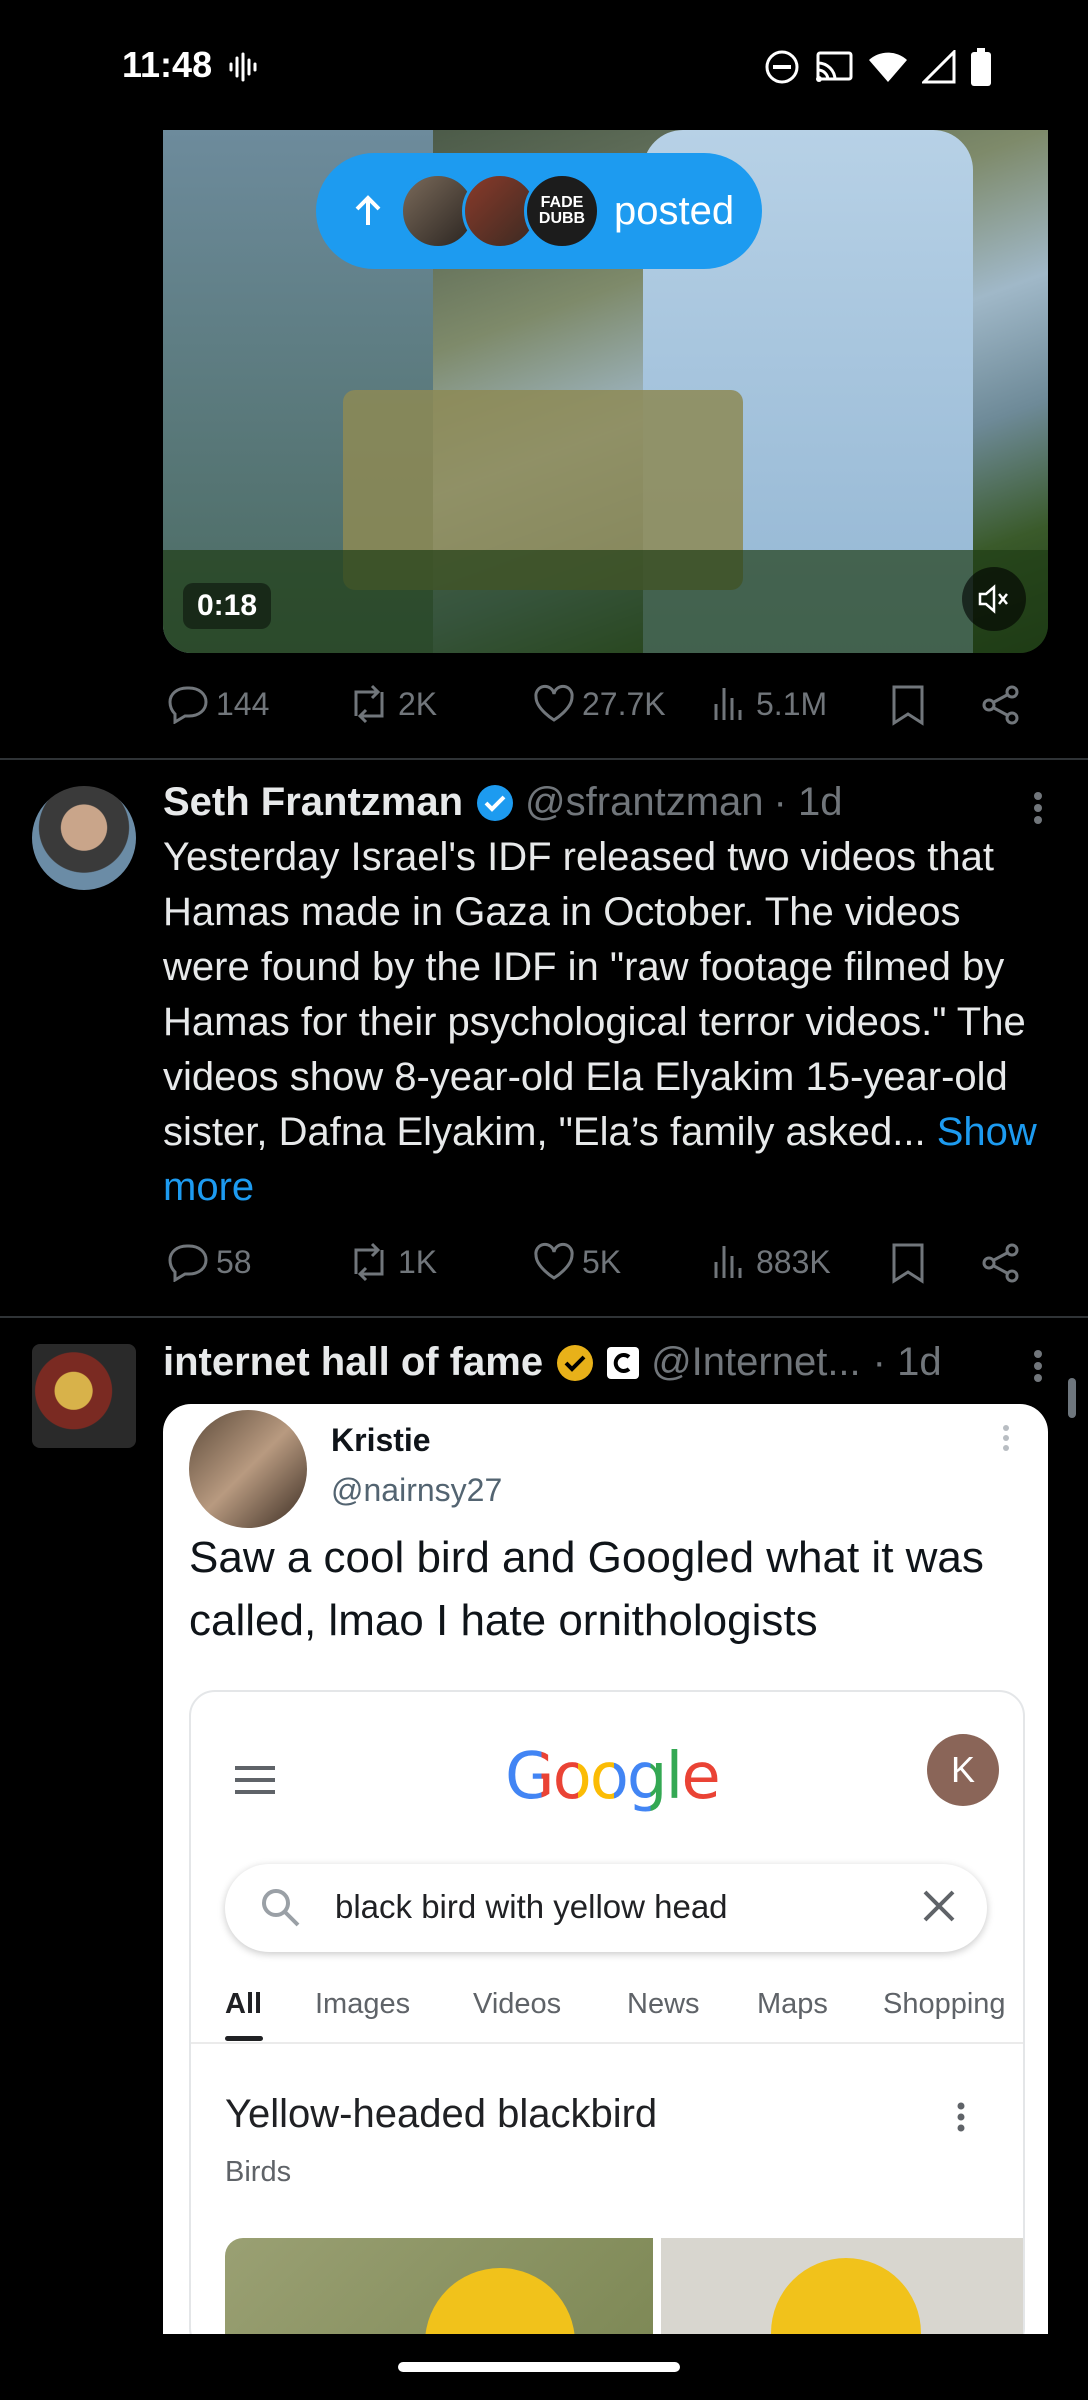 This screenshot has height=2400, width=1088. Describe the element at coordinates (209, 1262) in the screenshot. I see `reply-button: 58` at that location.